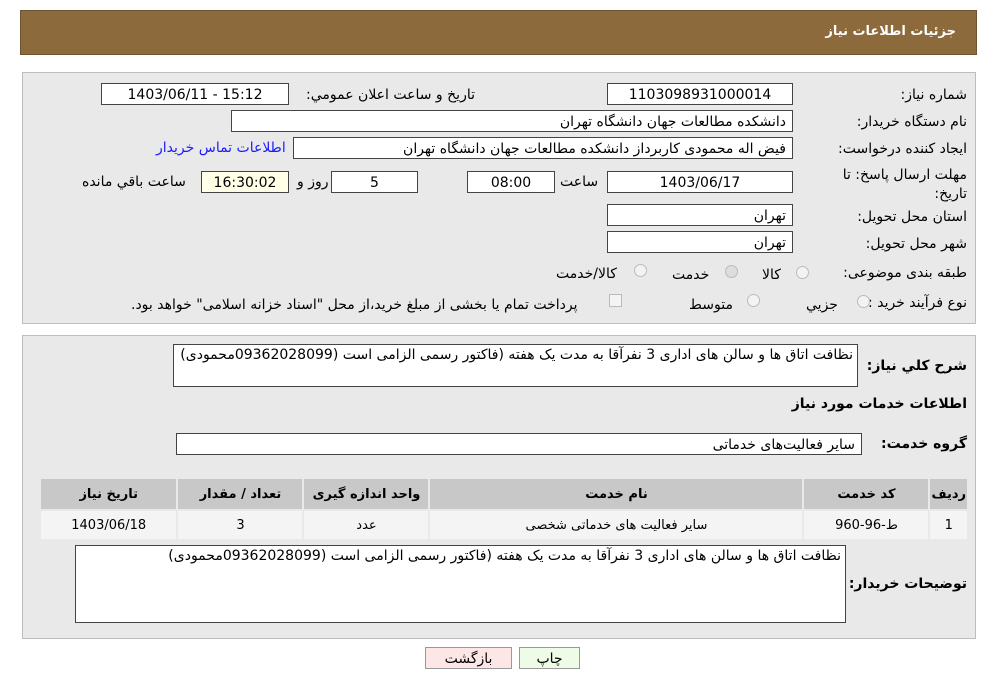 The image size is (985, 691). Describe the element at coordinates (863, 301) in the screenshot. I see `process-radio-minor` at that location.